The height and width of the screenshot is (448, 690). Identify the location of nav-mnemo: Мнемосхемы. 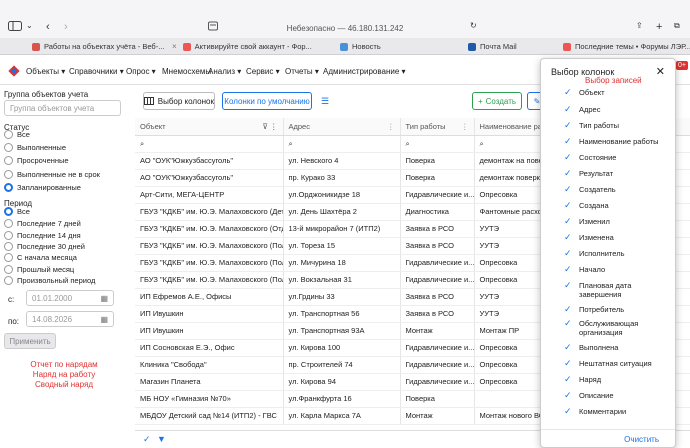
(186, 71).